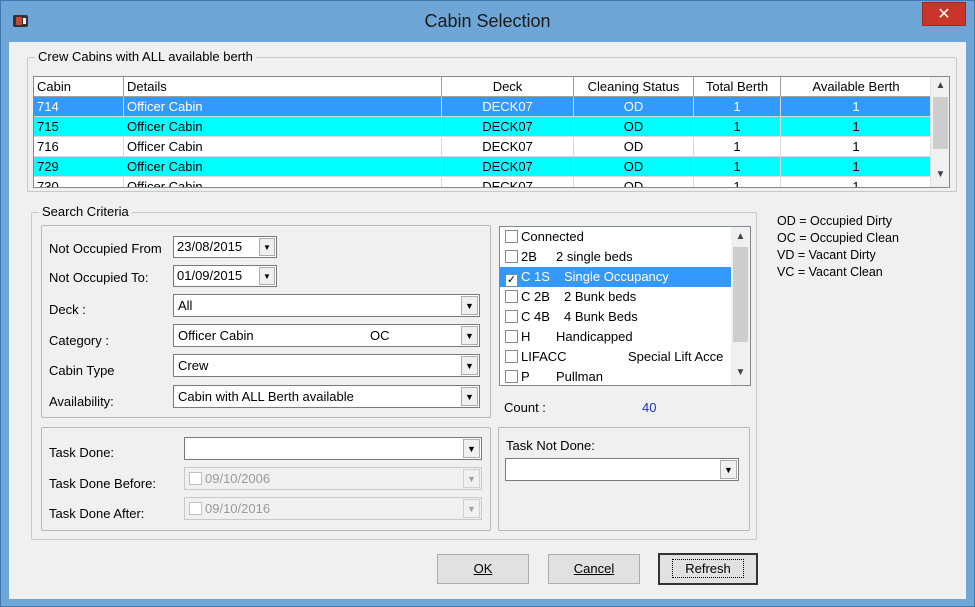  What do you see at coordinates (491, 167) in the screenshot?
I see `table-row: 729 Officer Cabin DECK07 OD 1 1` at bounding box center [491, 167].